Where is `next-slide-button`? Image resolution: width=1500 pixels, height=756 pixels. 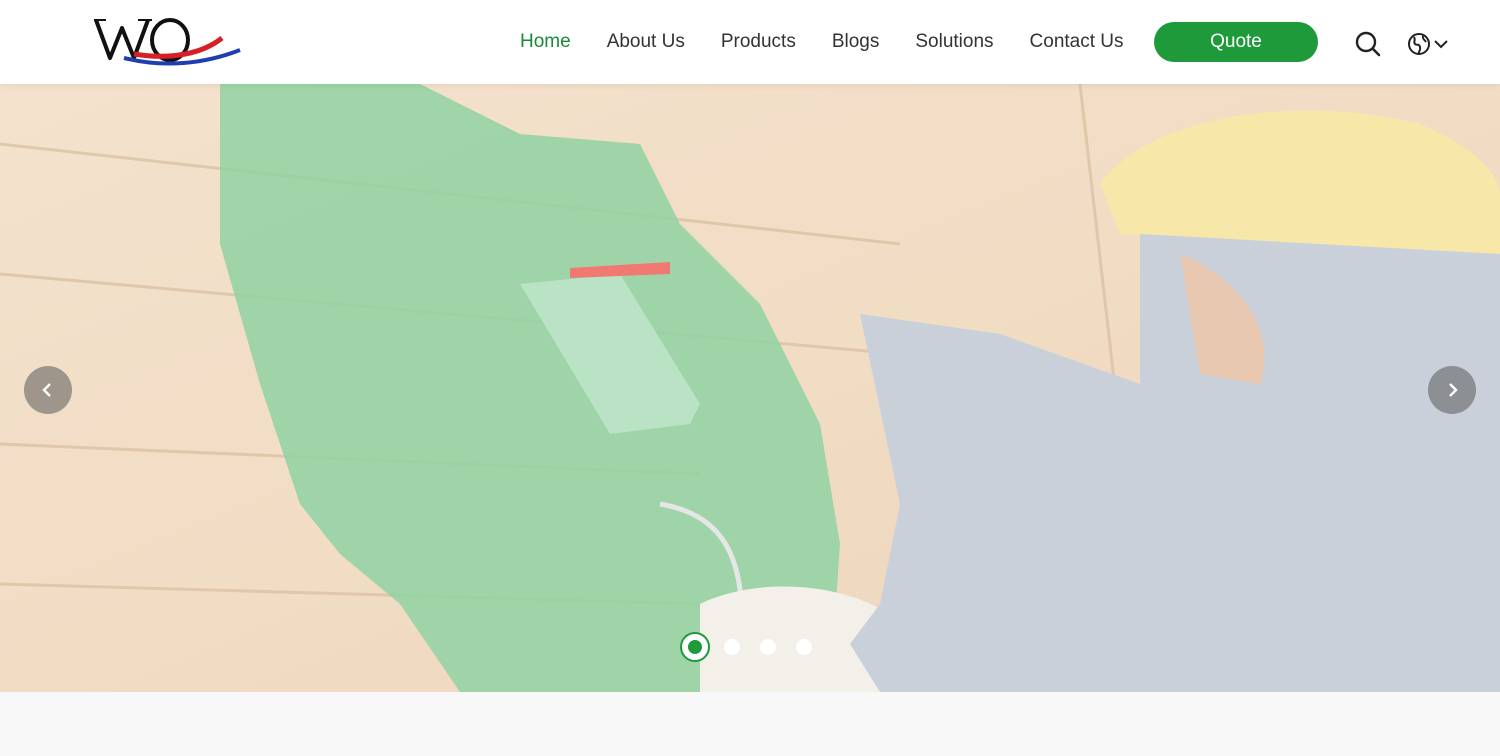
next-slide-button is located at coordinates (1452, 390).